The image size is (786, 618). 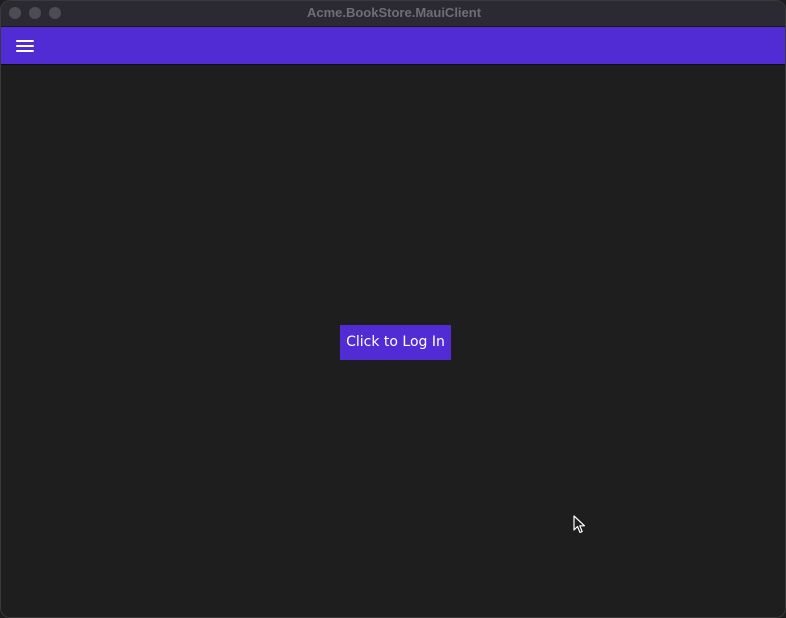 What do you see at coordinates (579, 524) in the screenshot?
I see `mouse-pointer-icon` at bounding box center [579, 524].